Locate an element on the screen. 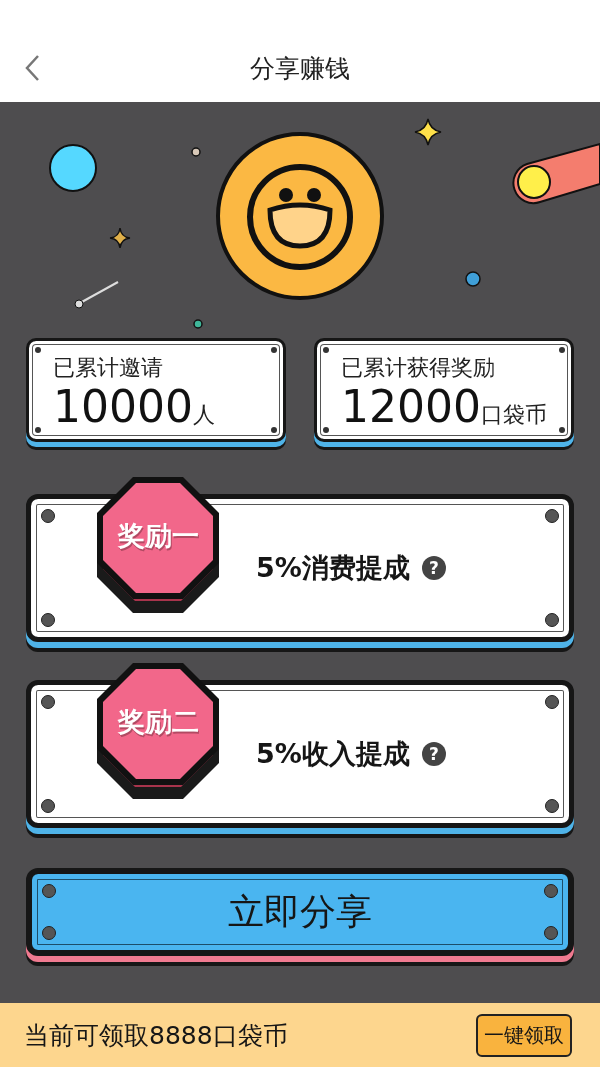 The height and width of the screenshot is (1067, 600). reward-description: 5%消费提成 is located at coordinates (333, 568).